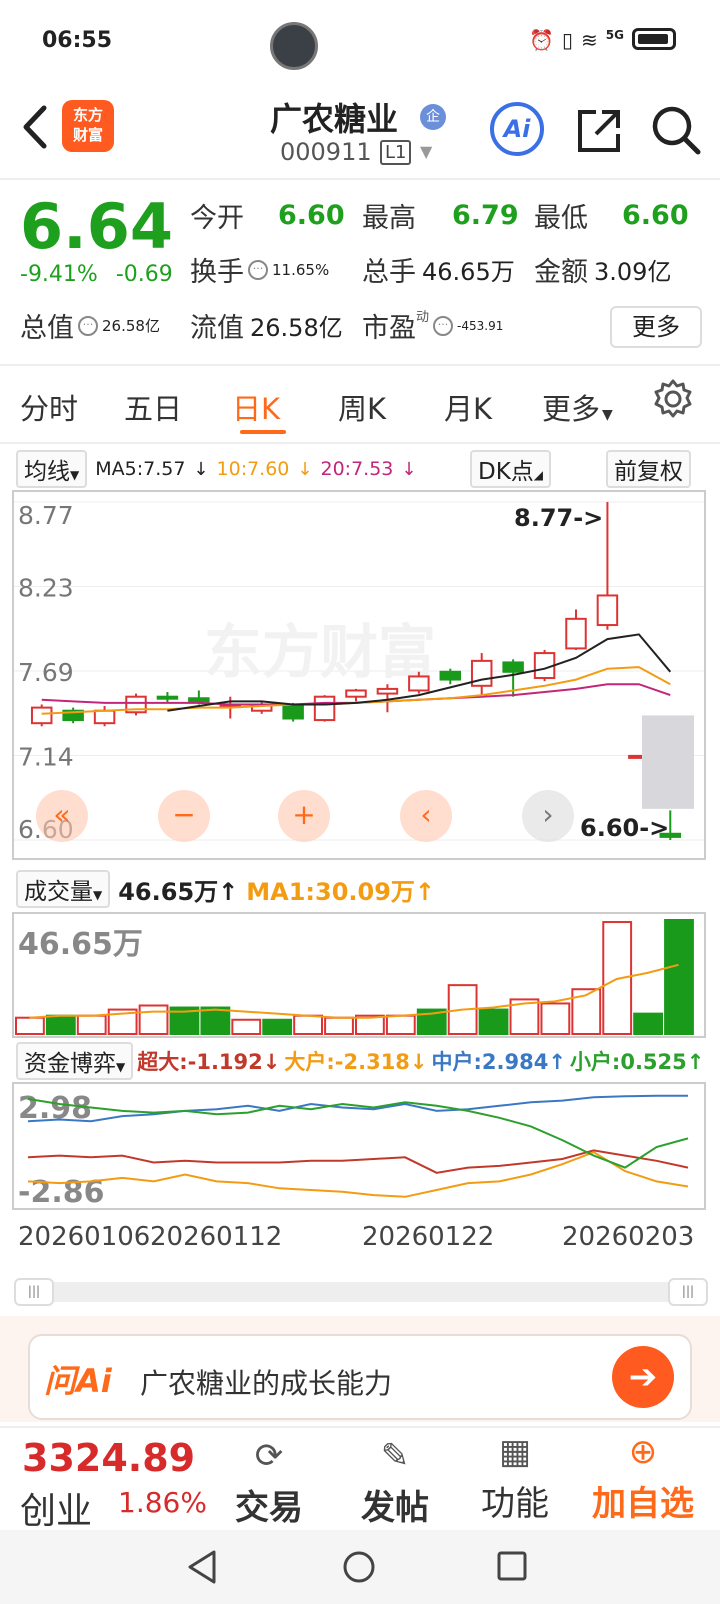 The height and width of the screenshot is (1604, 720). What do you see at coordinates (225, 889) in the screenshot?
I see `volume-toolbar: 成交量▼ 46.65万↑ MA1:30.09万↑` at bounding box center [225, 889].